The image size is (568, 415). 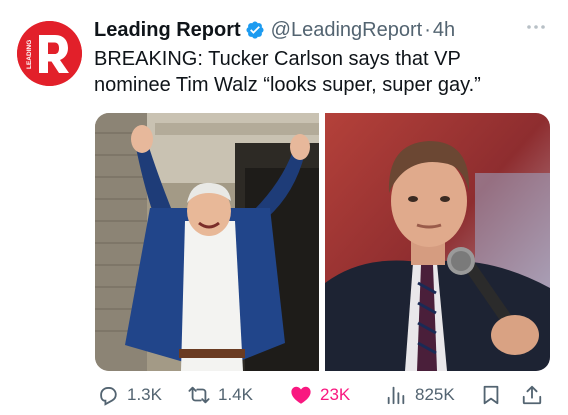 I want to click on svg-text: LEADING, so click(x=29, y=54).